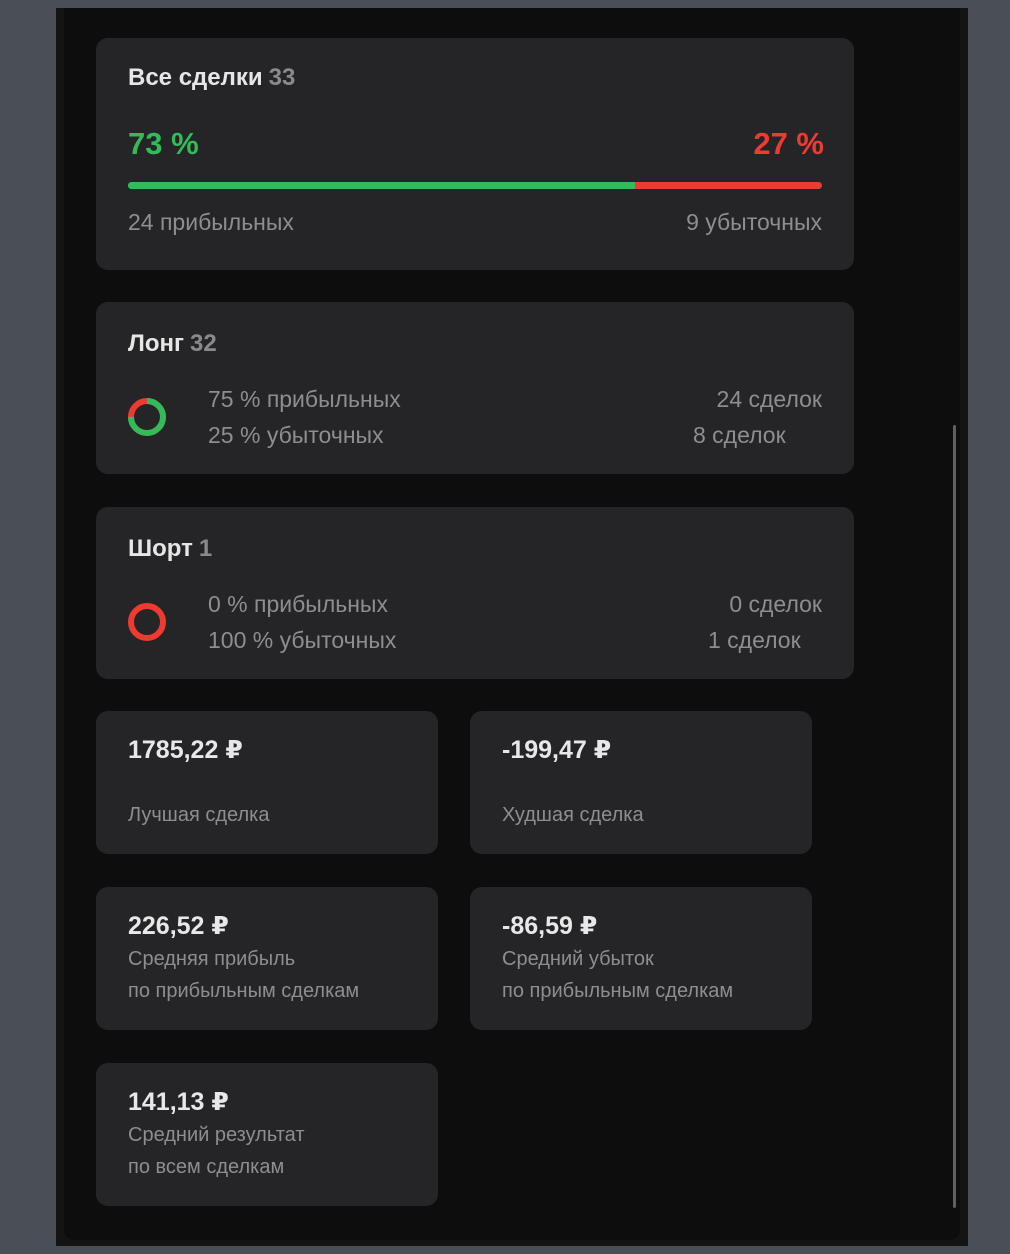 The width and height of the screenshot is (1010, 1254). Describe the element at coordinates (195, 77) in the screenshot. I see `all-deals-title-text: Все сделки` at that location.